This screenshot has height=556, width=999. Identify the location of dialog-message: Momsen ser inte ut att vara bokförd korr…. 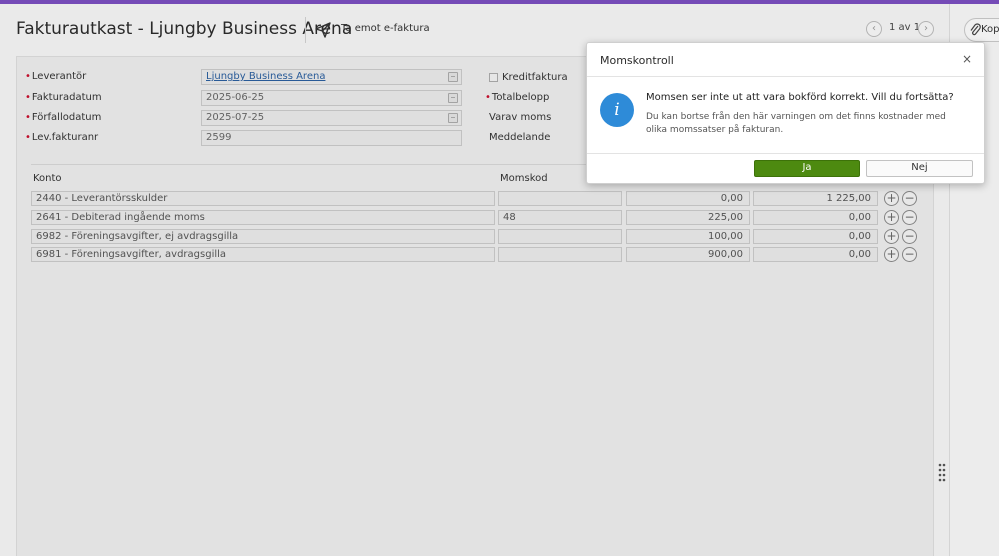
(800, 97).